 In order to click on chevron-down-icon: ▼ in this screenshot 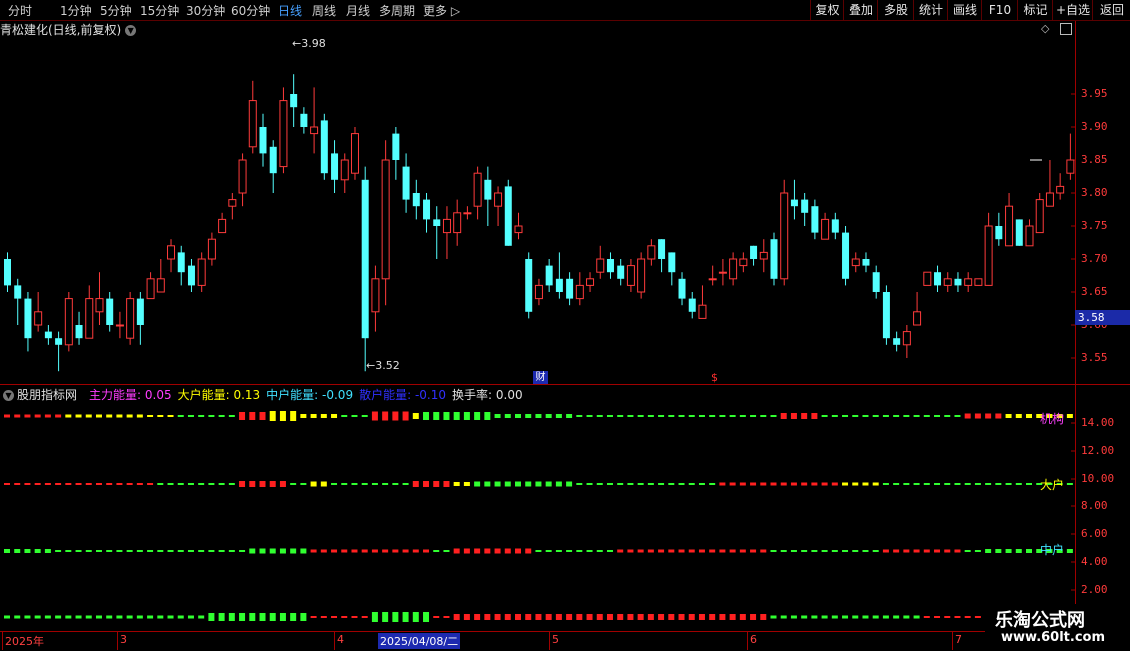, I will do `click(8, 395)`.